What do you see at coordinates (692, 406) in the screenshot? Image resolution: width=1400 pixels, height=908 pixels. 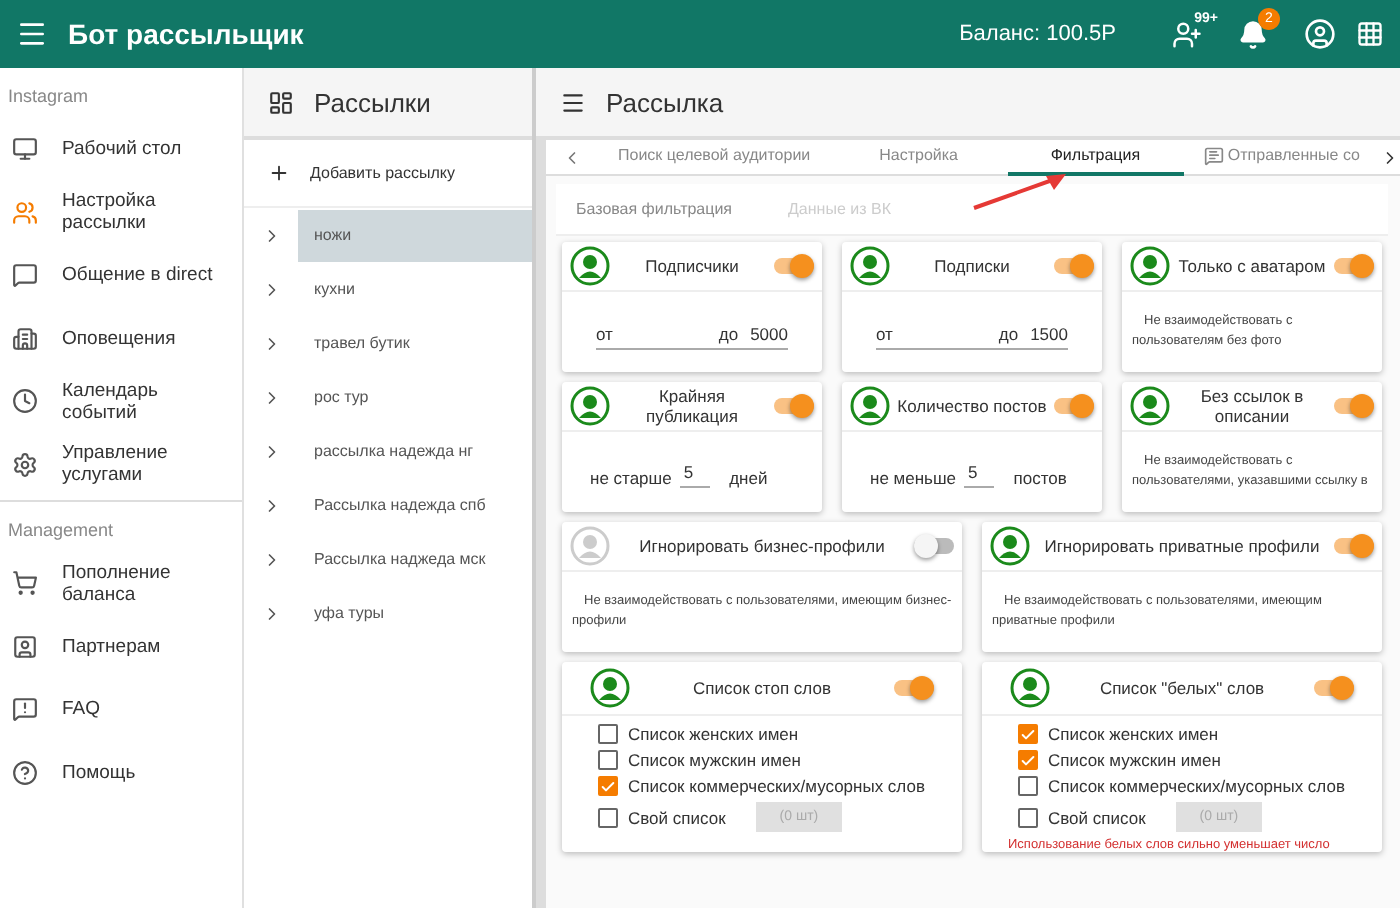 I see `filter-title: Крайняя публикация` at bounding box center [692, 406].